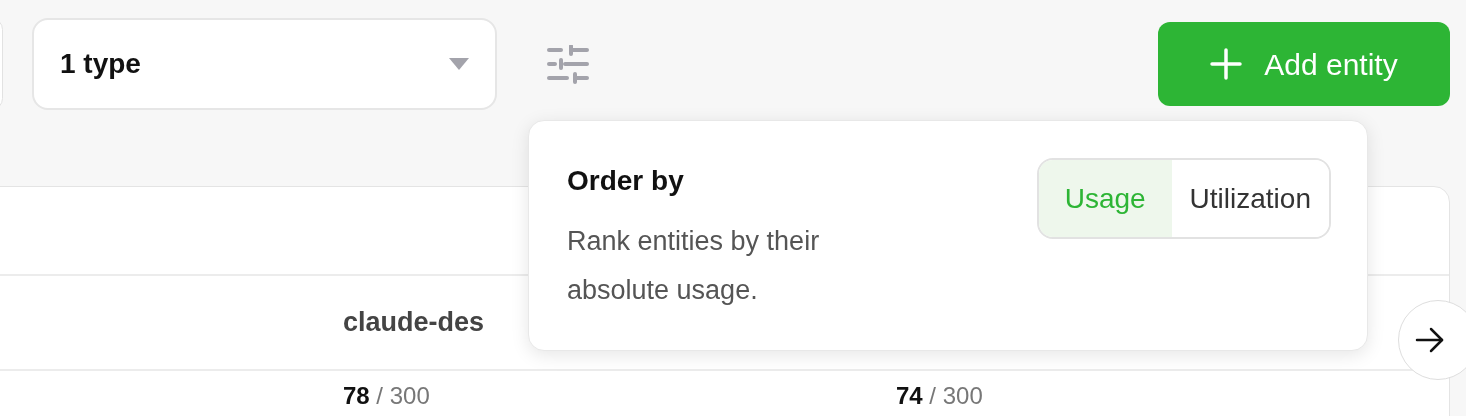  What do you see at coordinates (414, 323) in the screenshot?
I see `column-header: claude-des` at bounding box center [414, 323].